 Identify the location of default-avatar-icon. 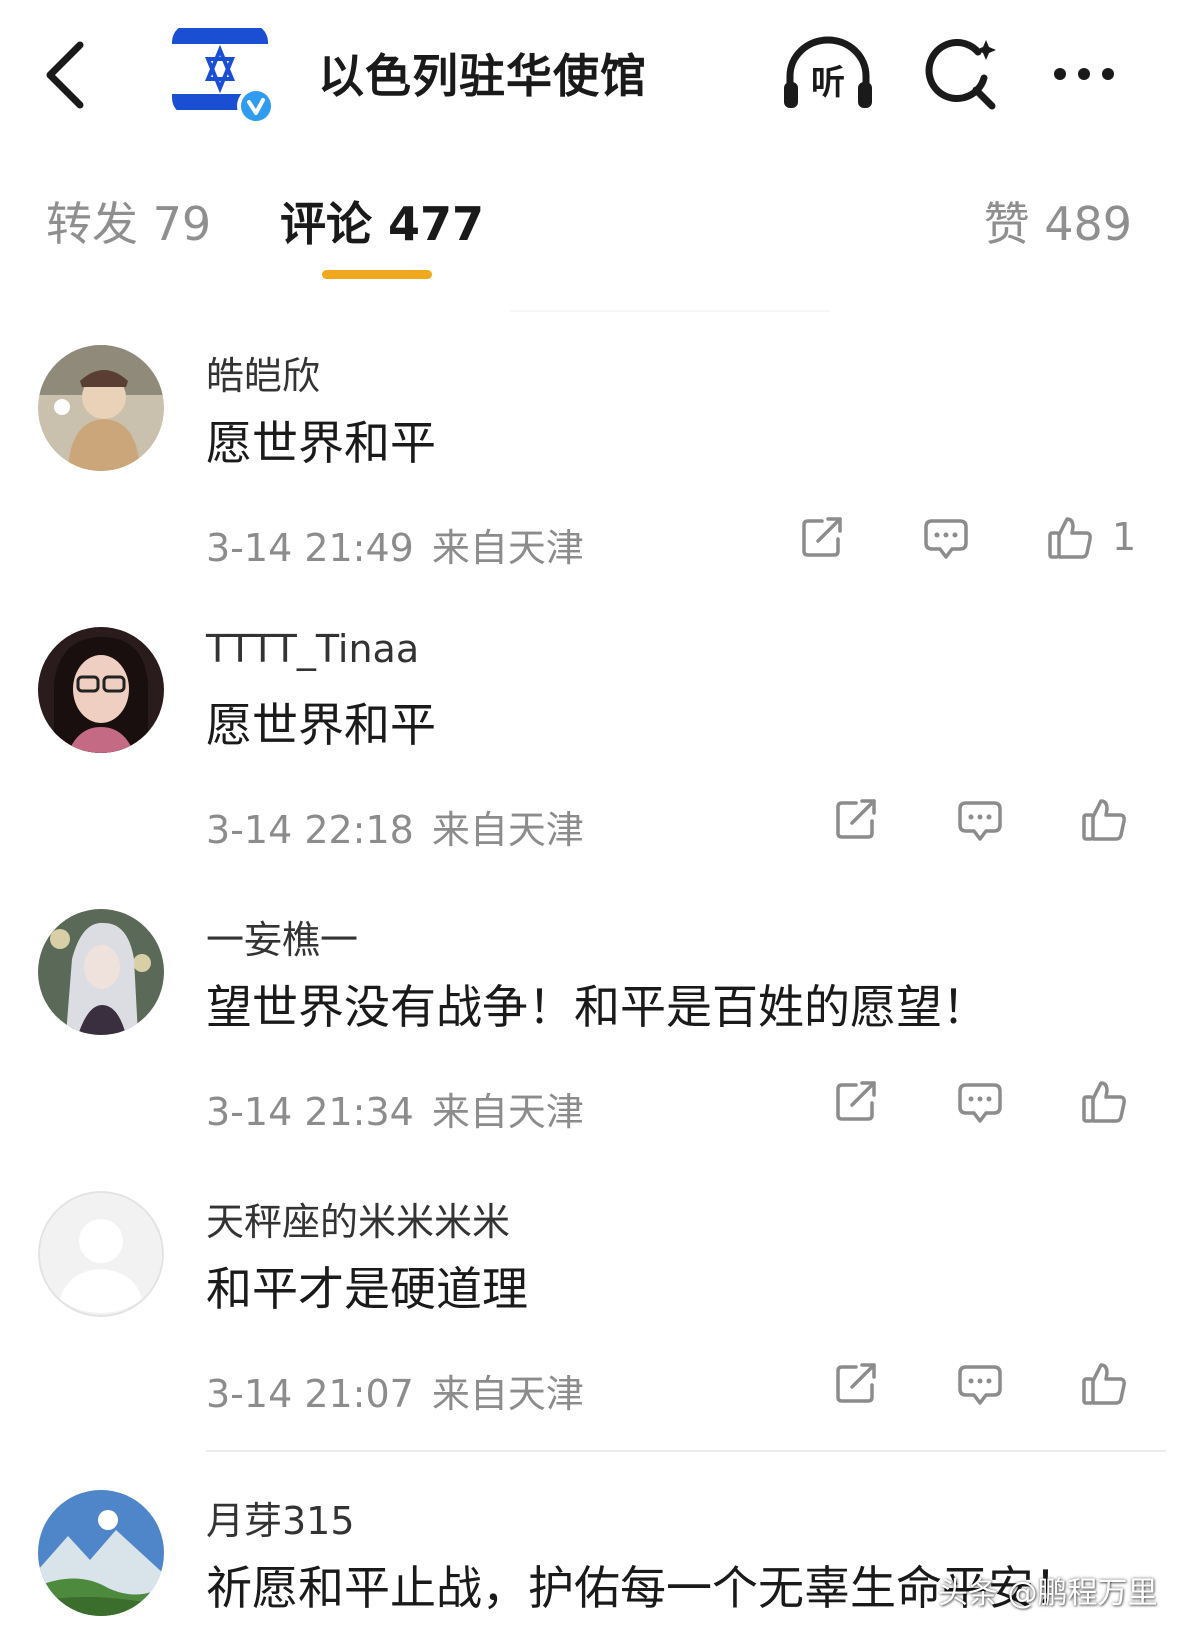
(101, 1254).